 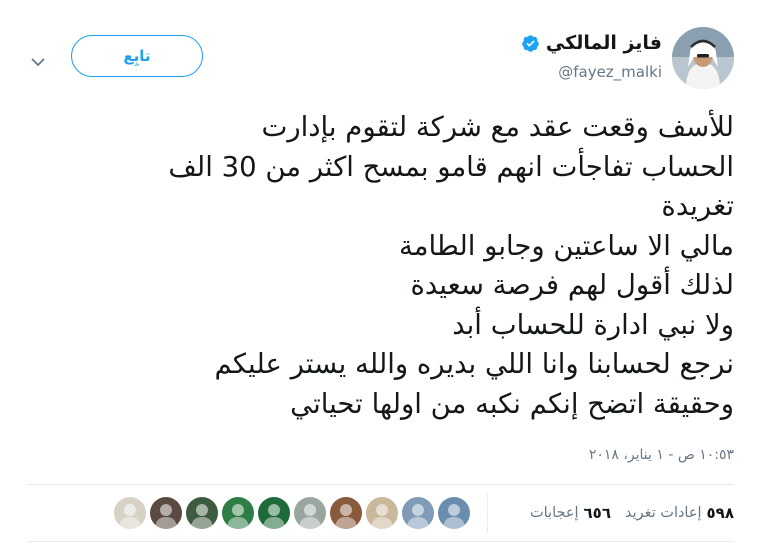 I want to click on verified-badge-icon, so click(x=530, y=43).